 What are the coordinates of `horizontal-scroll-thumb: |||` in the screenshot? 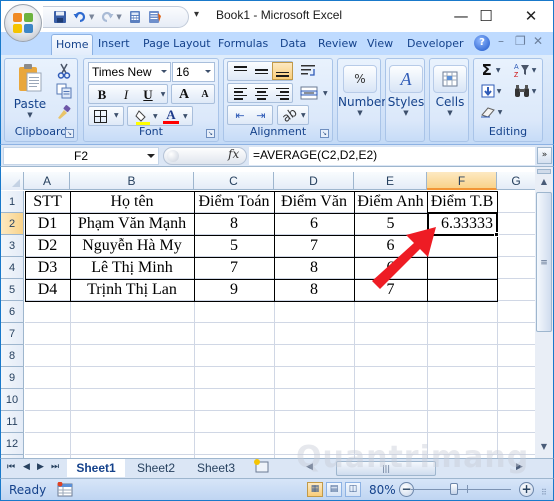 It's located at (386, 468).